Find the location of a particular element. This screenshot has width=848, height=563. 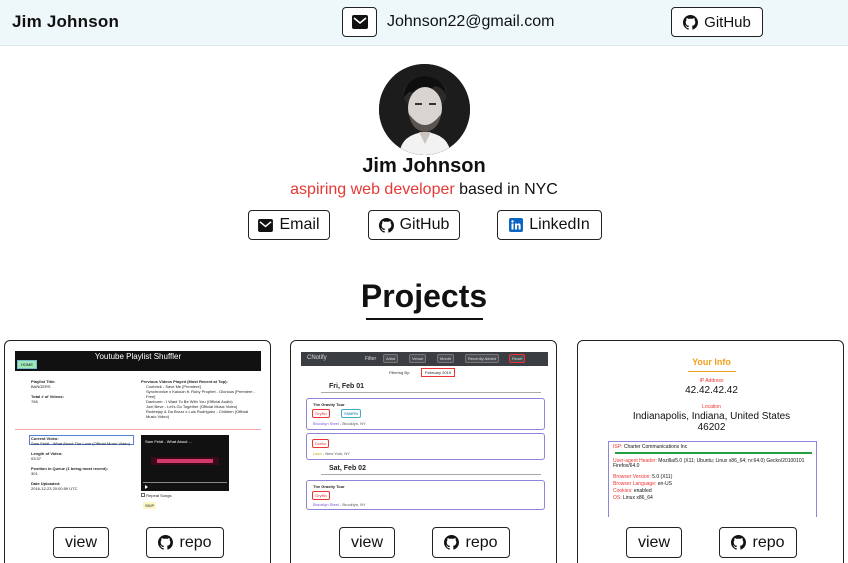

shot-venue-city: - New York, NY is located at coordinates (335, 453).